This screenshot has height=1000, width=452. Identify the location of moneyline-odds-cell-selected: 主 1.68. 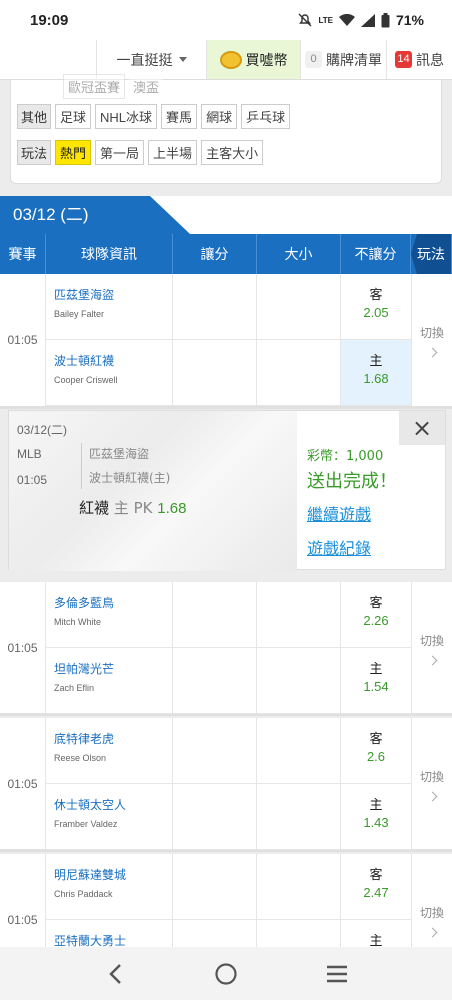
(376, 372).